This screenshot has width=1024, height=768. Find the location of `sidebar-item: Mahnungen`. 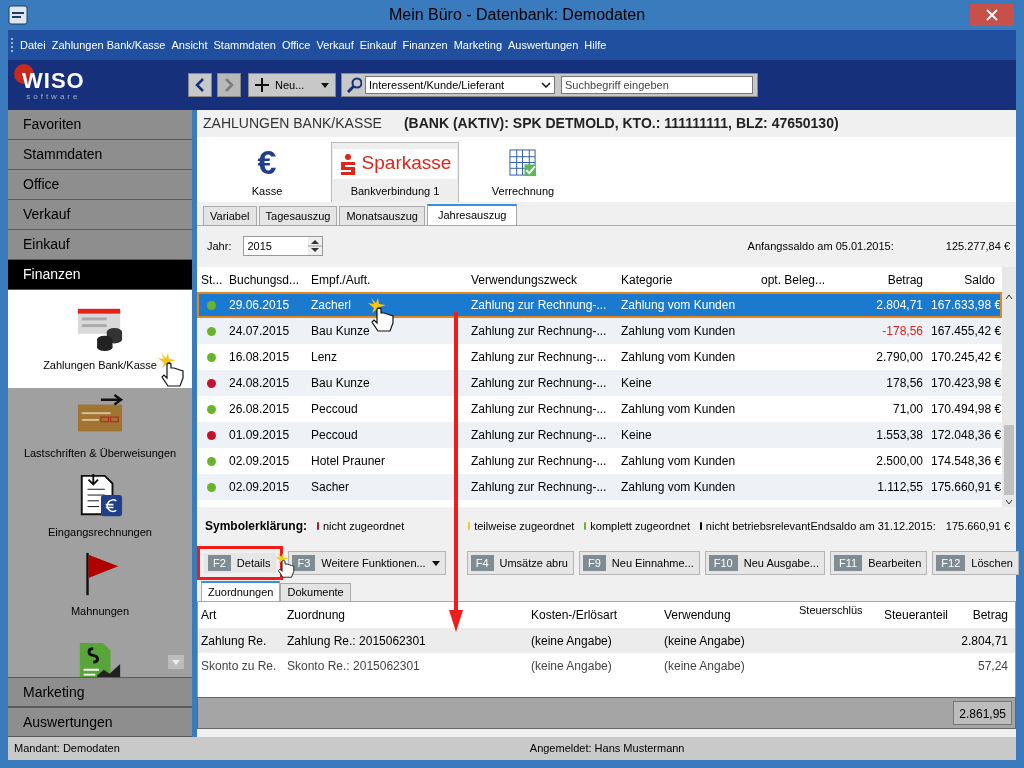

sidebar-item: Mahnungen is located at coordinates (100, 585).